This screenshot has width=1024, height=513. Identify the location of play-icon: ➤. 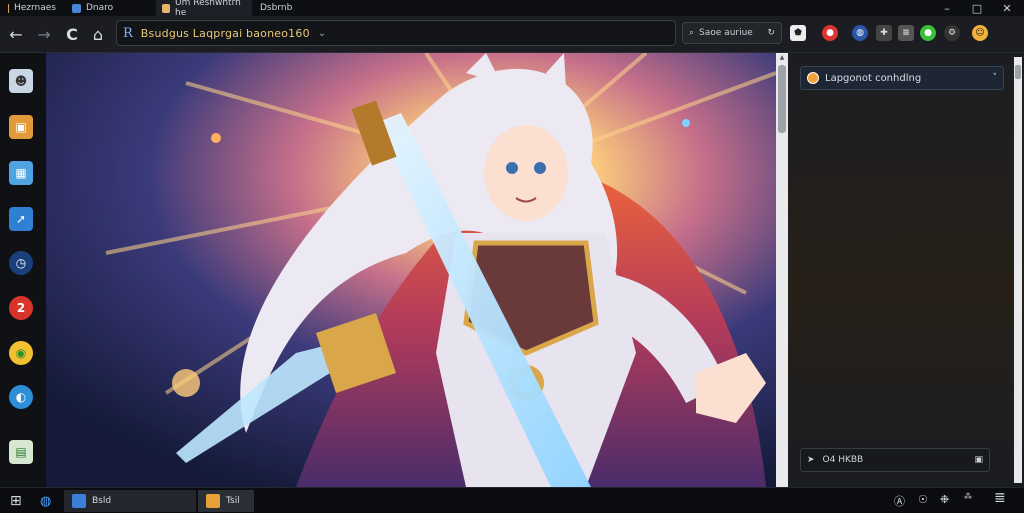
(811, 460).